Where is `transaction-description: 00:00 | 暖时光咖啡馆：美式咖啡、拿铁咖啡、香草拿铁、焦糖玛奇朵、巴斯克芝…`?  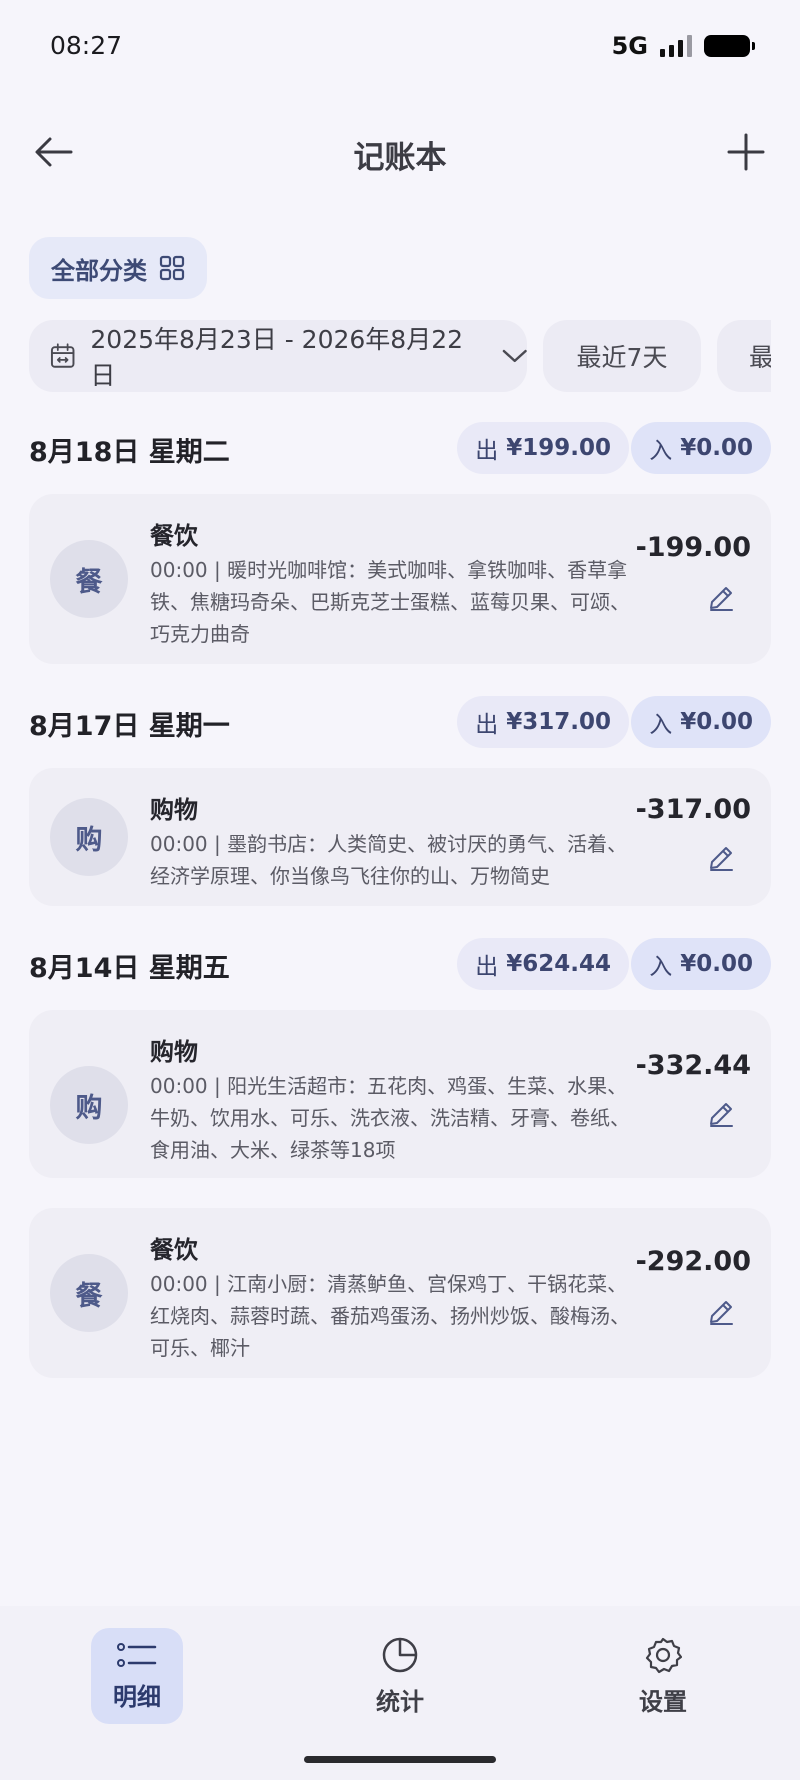
transaction-description: 00:00 | 暖时光咖啡馆：美式咖啡、拿铁咖啡、香草拿铁、焦糖玛奇朵、巴斯克芝… is located at coordinates (390, 602).